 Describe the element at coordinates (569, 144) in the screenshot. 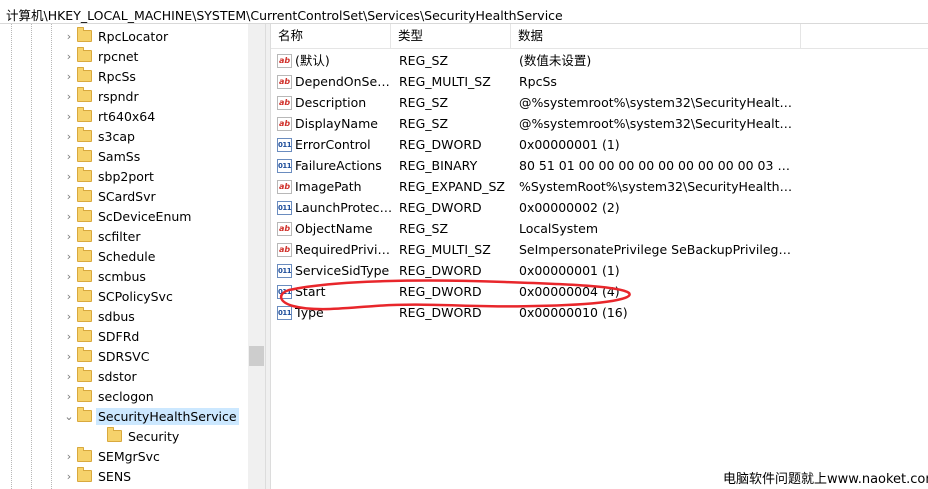

I see `value-data: 0x00000001 (1)` at that location.